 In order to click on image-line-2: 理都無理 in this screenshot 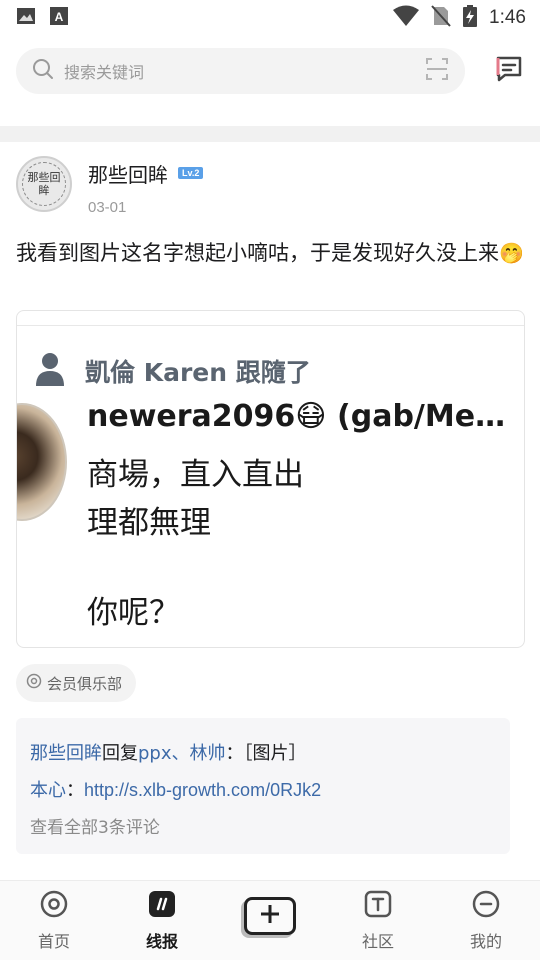, I will do `click(149, 523)`.